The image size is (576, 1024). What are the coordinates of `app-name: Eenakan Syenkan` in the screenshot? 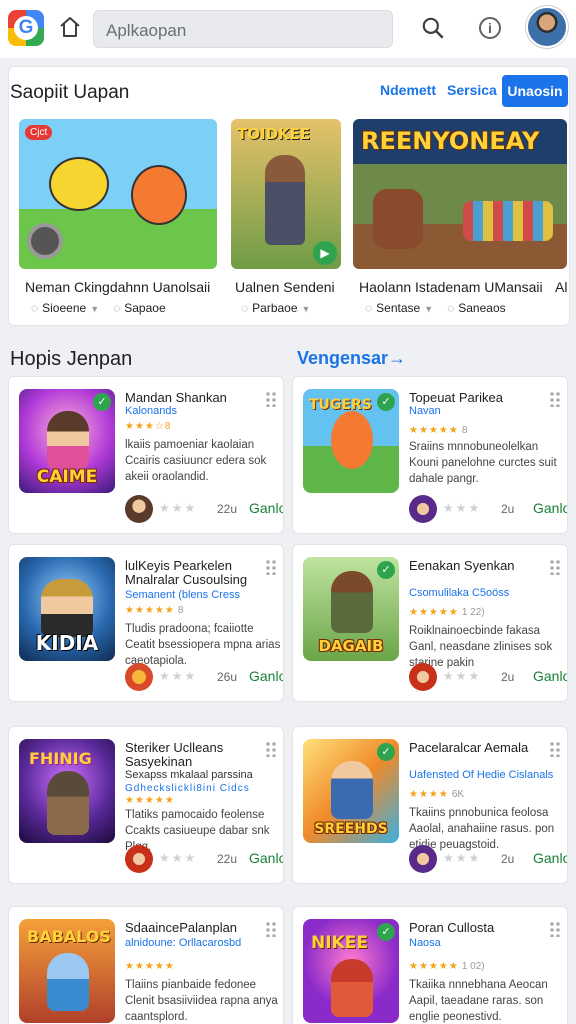 It's located at (462, 565).